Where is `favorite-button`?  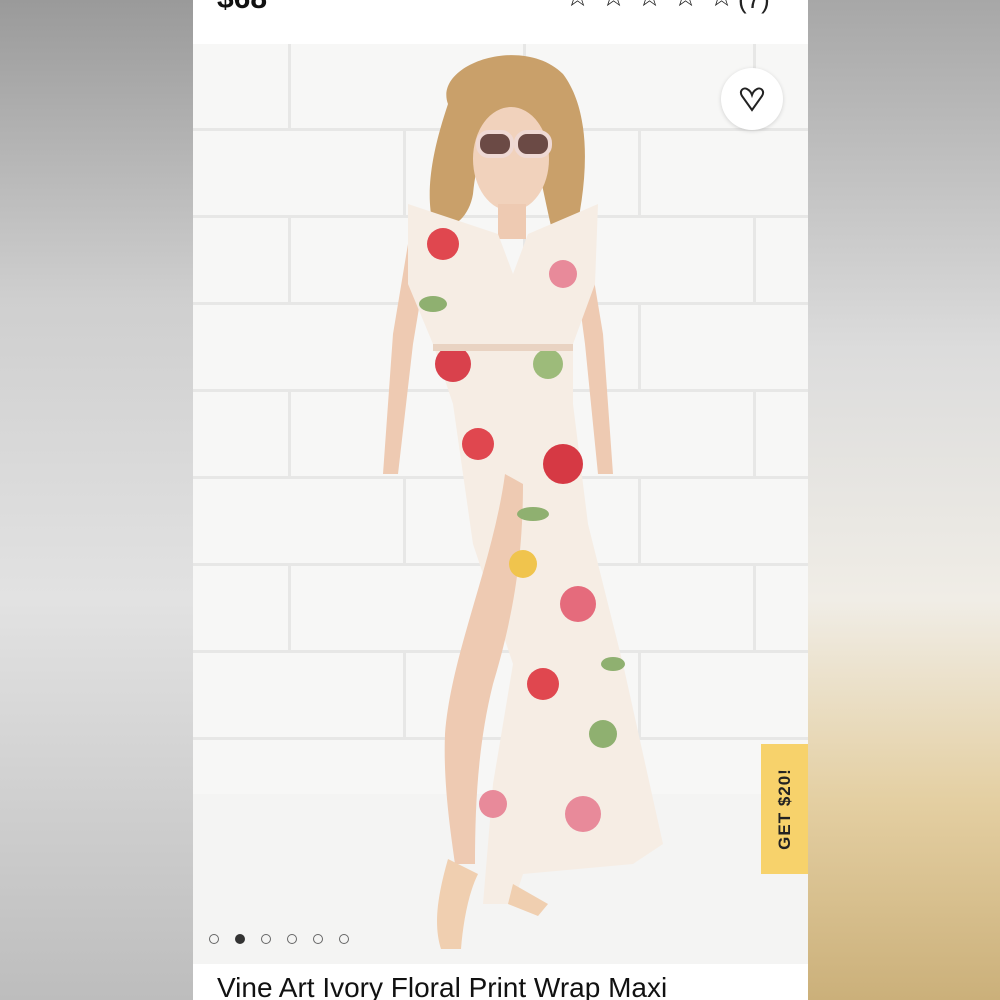 favorite-button is located at coordinates (752, 99).